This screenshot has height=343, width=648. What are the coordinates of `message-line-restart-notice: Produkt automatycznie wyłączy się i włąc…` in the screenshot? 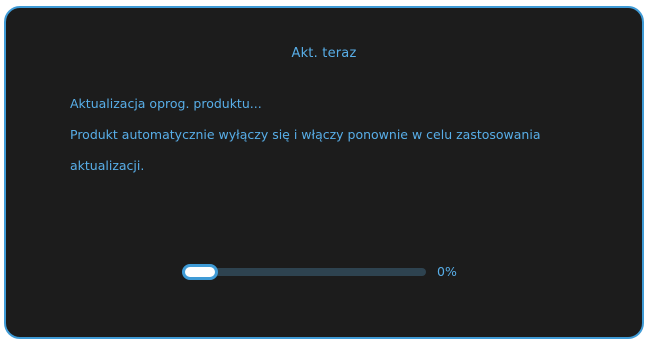 It's located at (305, 134).